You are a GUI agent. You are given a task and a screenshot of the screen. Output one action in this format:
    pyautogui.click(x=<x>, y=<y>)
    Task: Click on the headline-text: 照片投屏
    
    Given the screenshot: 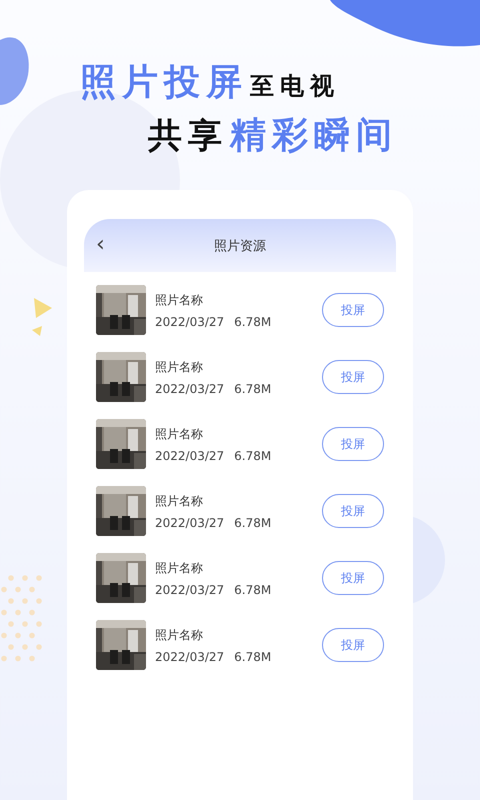 What is the action you would take?
    pyautogui.click(x=164, y=83)
    